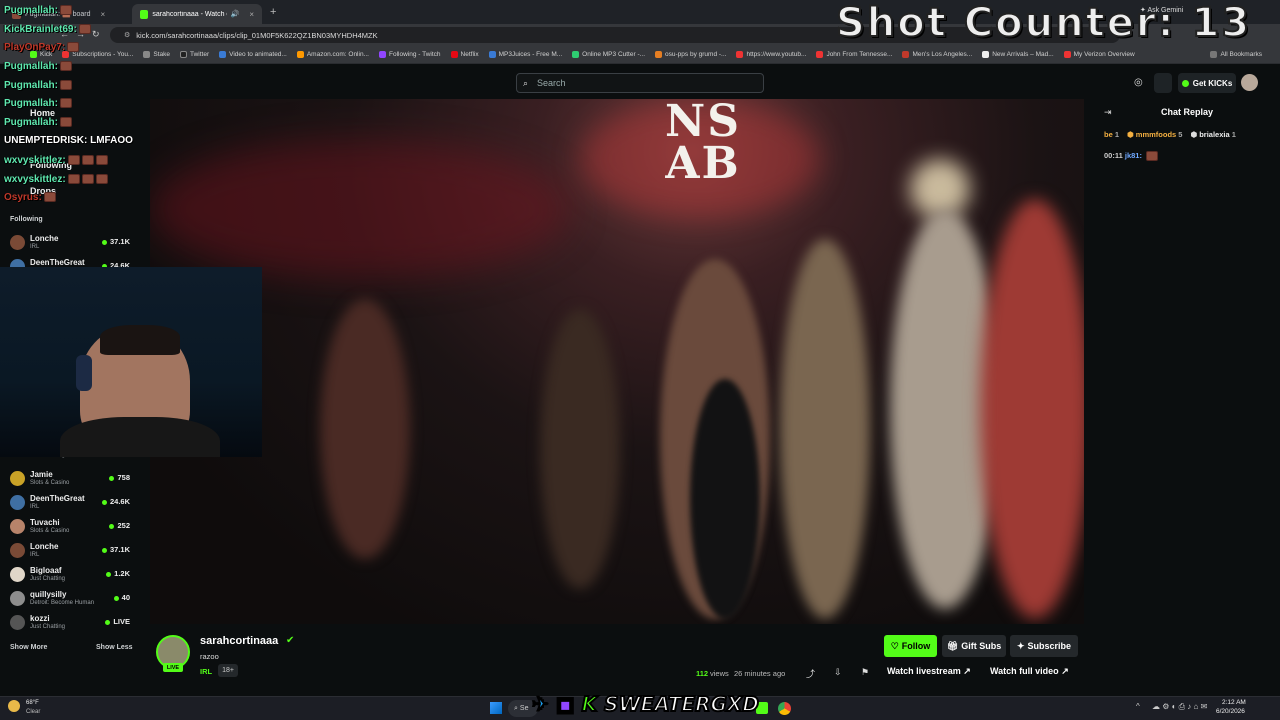  I want to click on report-icon: ⚑, so click(865, 672).